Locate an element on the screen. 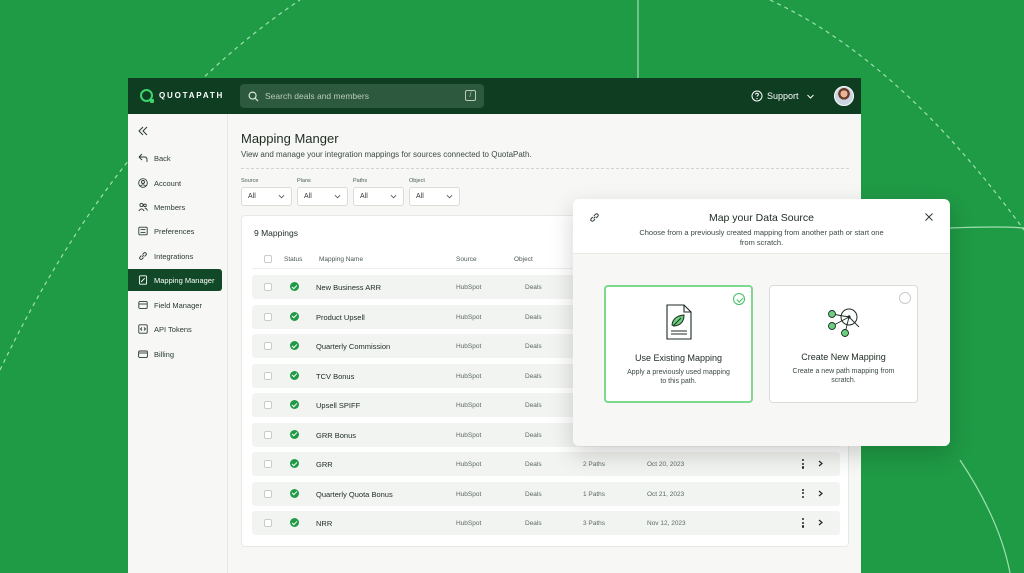  sidebar-item-label: Preferences is located at coordinates (174, 231).